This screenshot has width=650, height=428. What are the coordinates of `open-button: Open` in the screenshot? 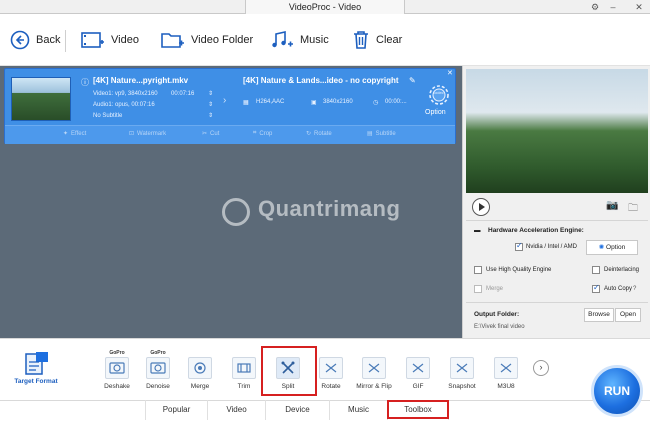 It's located at (628, 315).